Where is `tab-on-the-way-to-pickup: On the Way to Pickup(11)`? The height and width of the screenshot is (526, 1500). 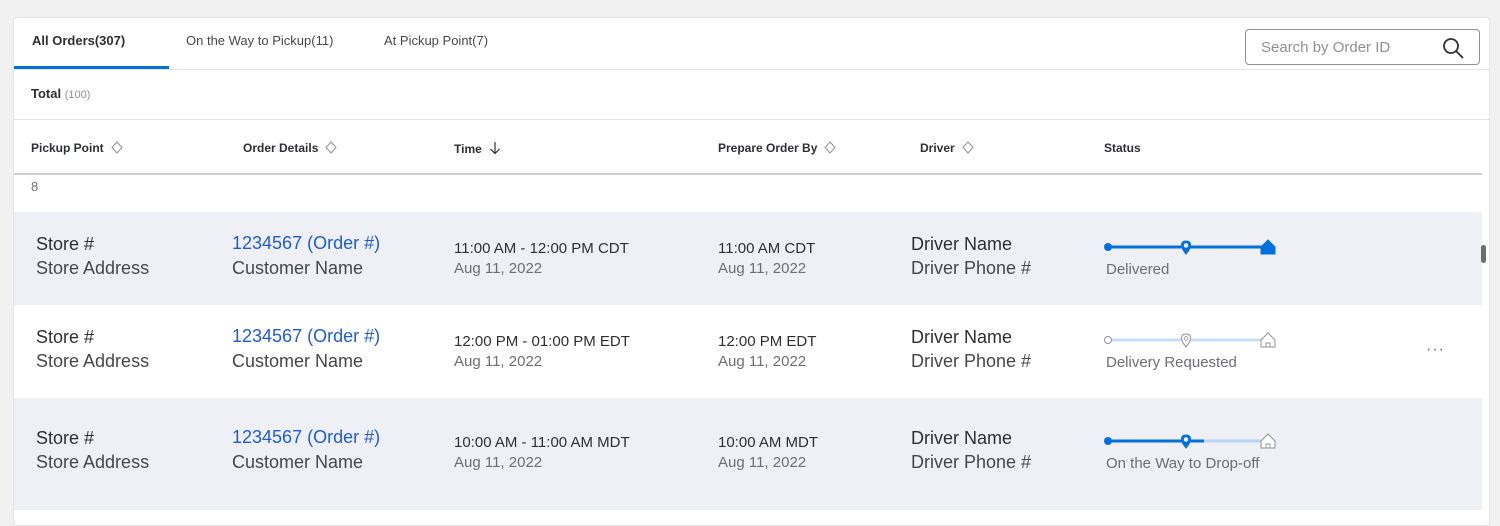 tab-on-the-way-to-pickup: On the Way to Pickup(11) is located at coordinates (259, 40).